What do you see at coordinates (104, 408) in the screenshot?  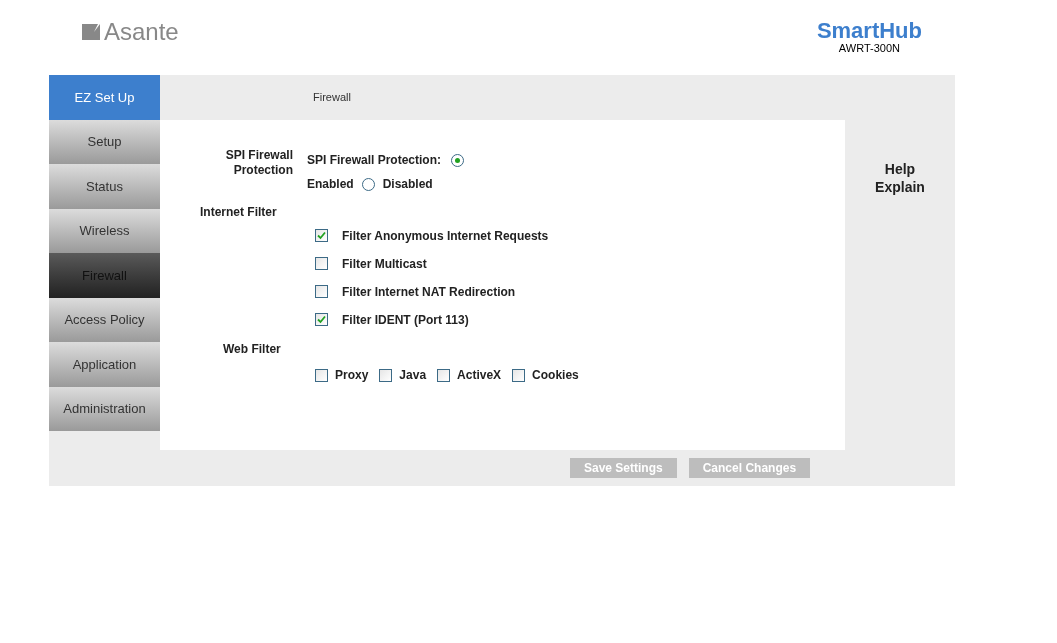 I see `nav-item: Administration` at bounding box center [104, 408].